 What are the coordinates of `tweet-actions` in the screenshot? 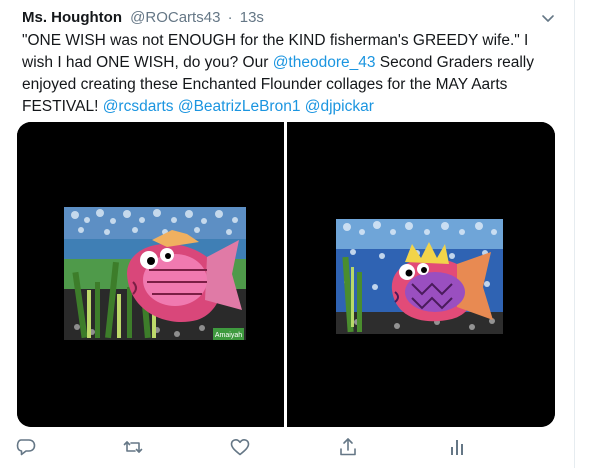 It's located at (287, 448).